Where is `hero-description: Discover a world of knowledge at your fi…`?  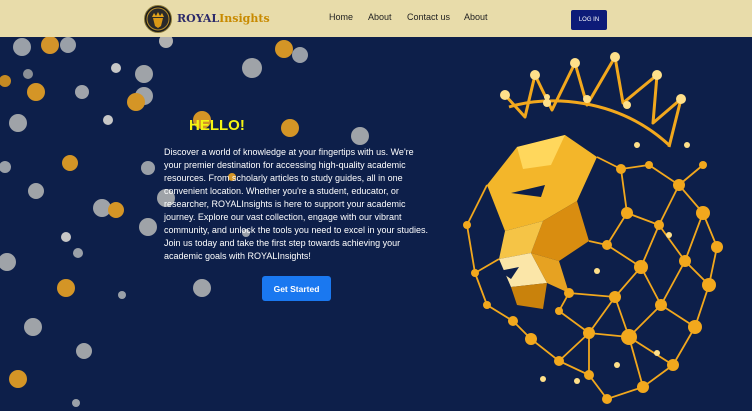
hero-description: Discover a world of knowledge at your fi… is located at coordinates (296, 204).